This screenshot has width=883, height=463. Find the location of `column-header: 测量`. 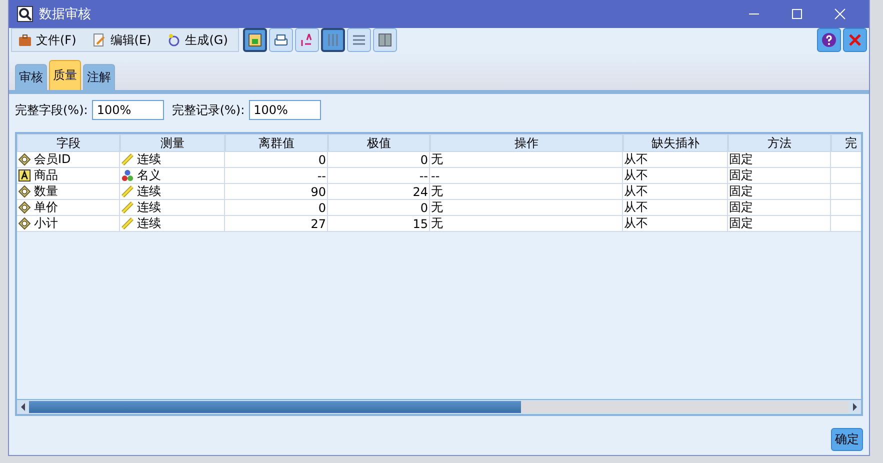

column-header: 测量 is located at coordinates (172, 143).